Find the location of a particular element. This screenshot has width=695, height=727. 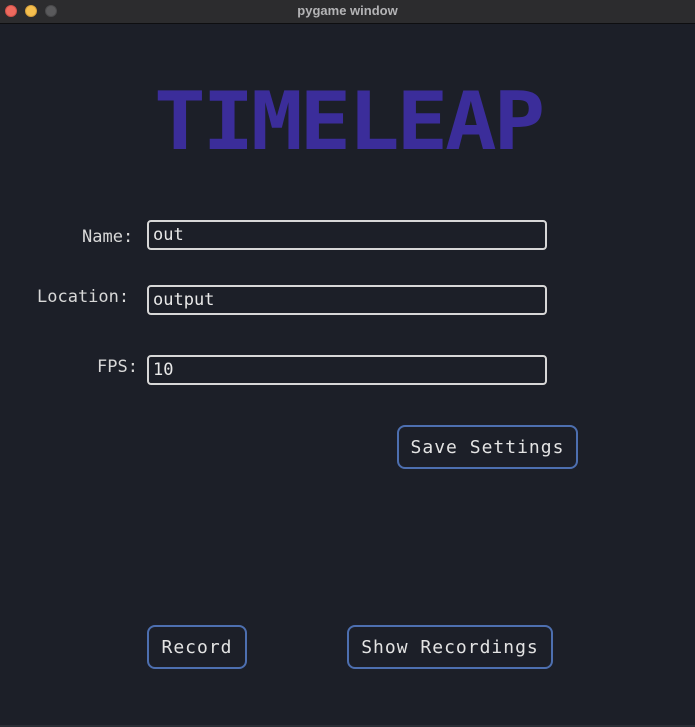

location-label: Location: is located at coordinates (83, 297).